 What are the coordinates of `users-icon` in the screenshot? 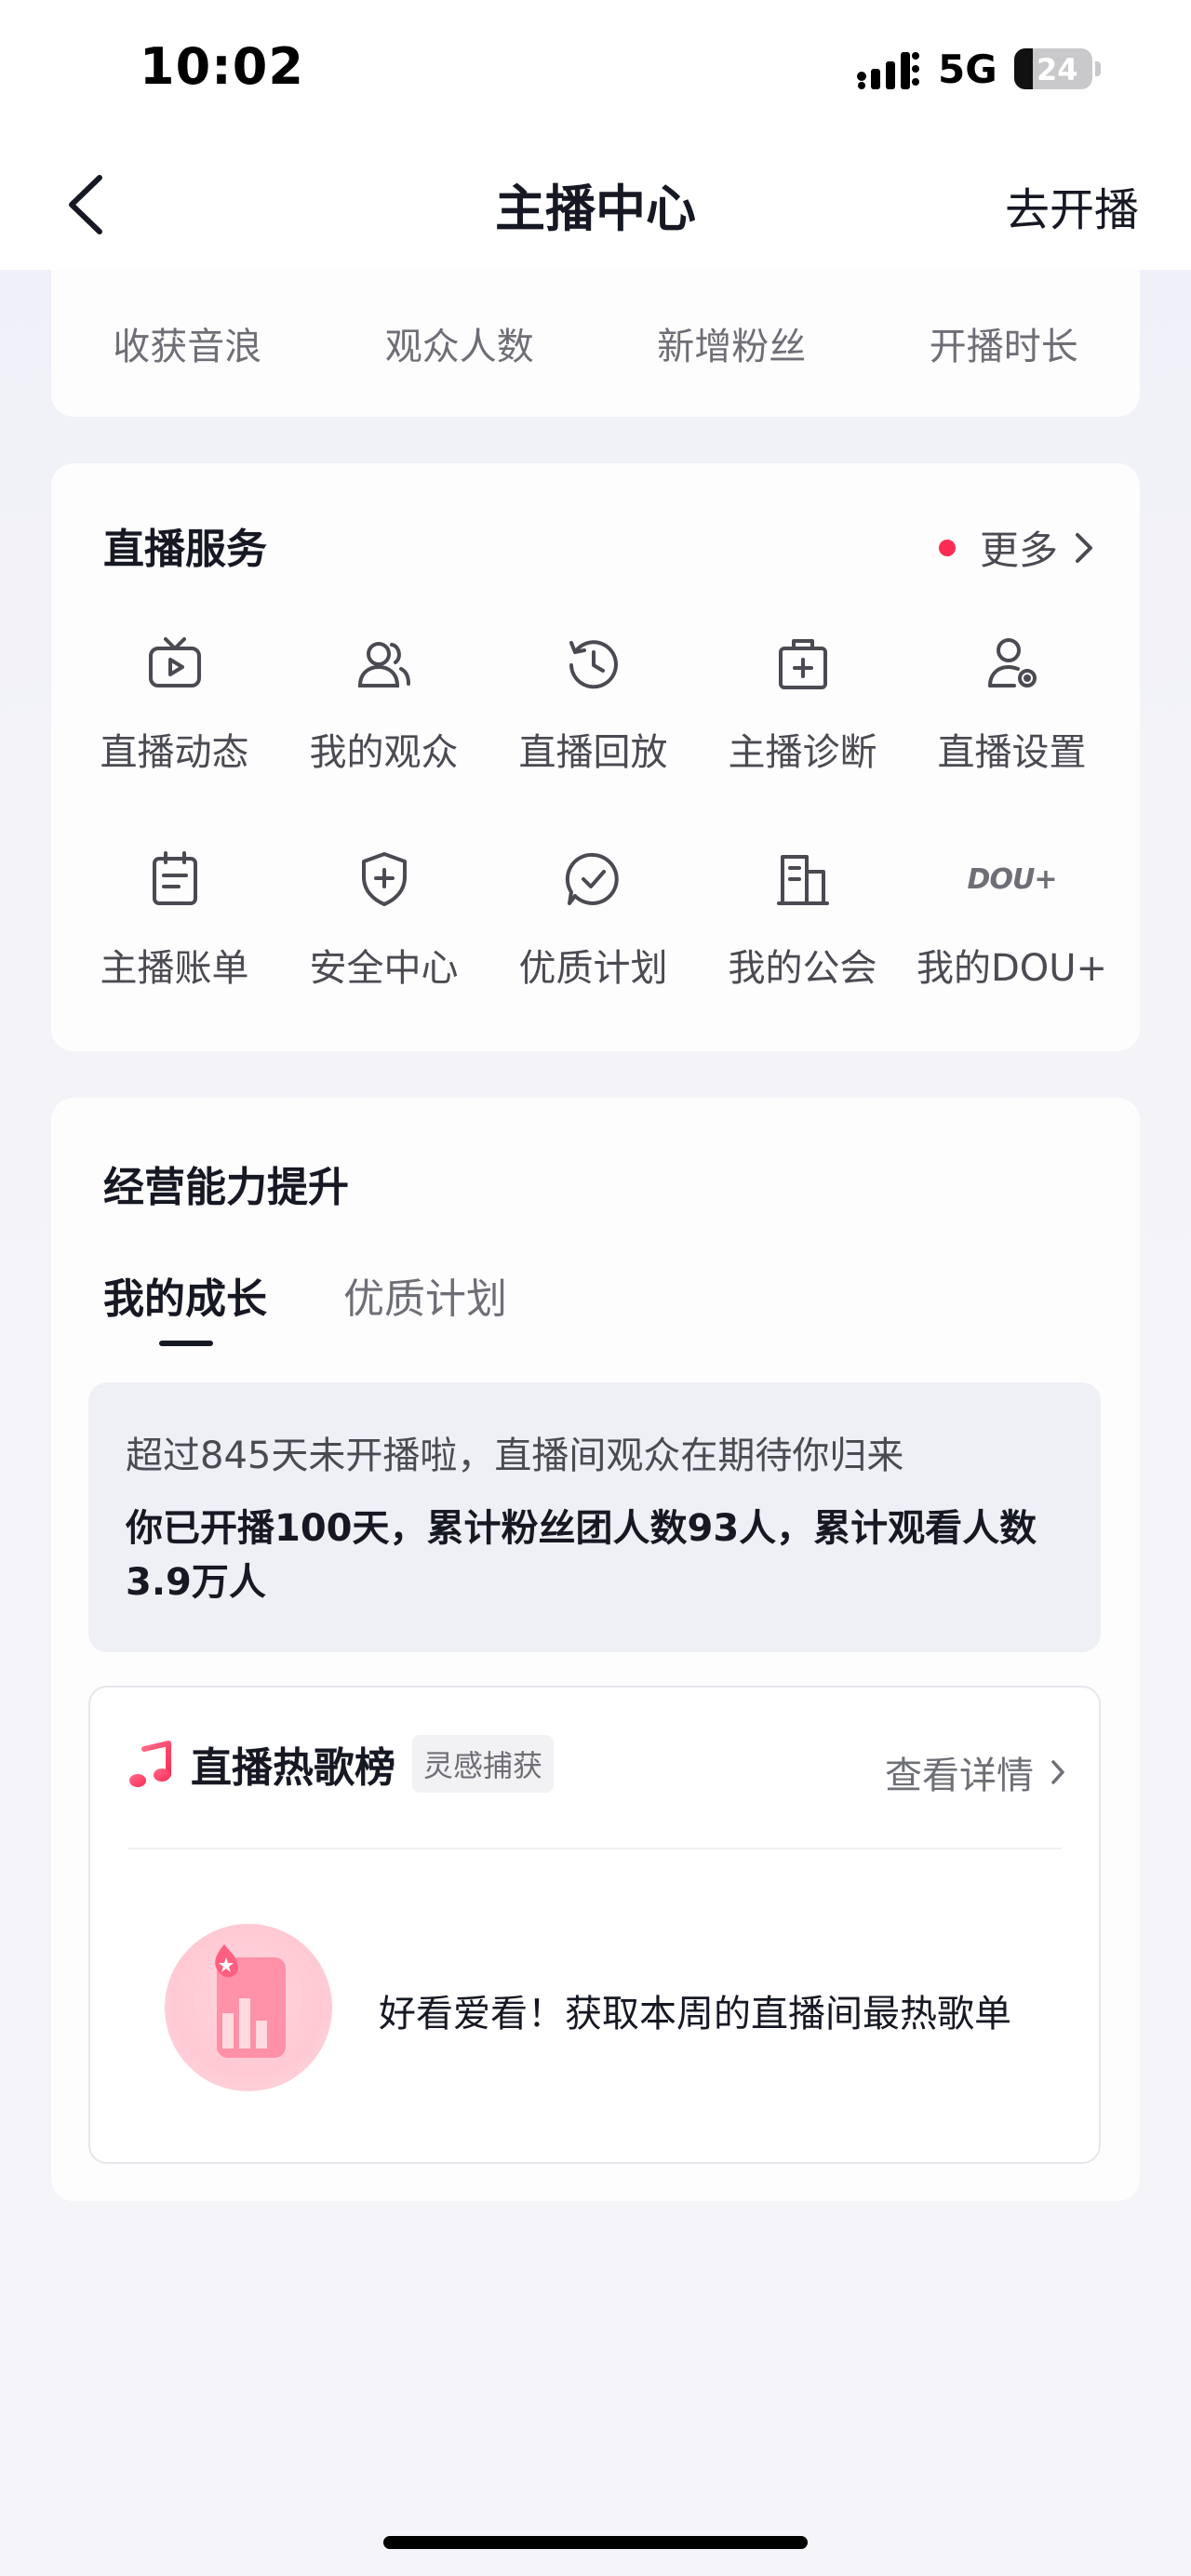 It's located at (384, 663).